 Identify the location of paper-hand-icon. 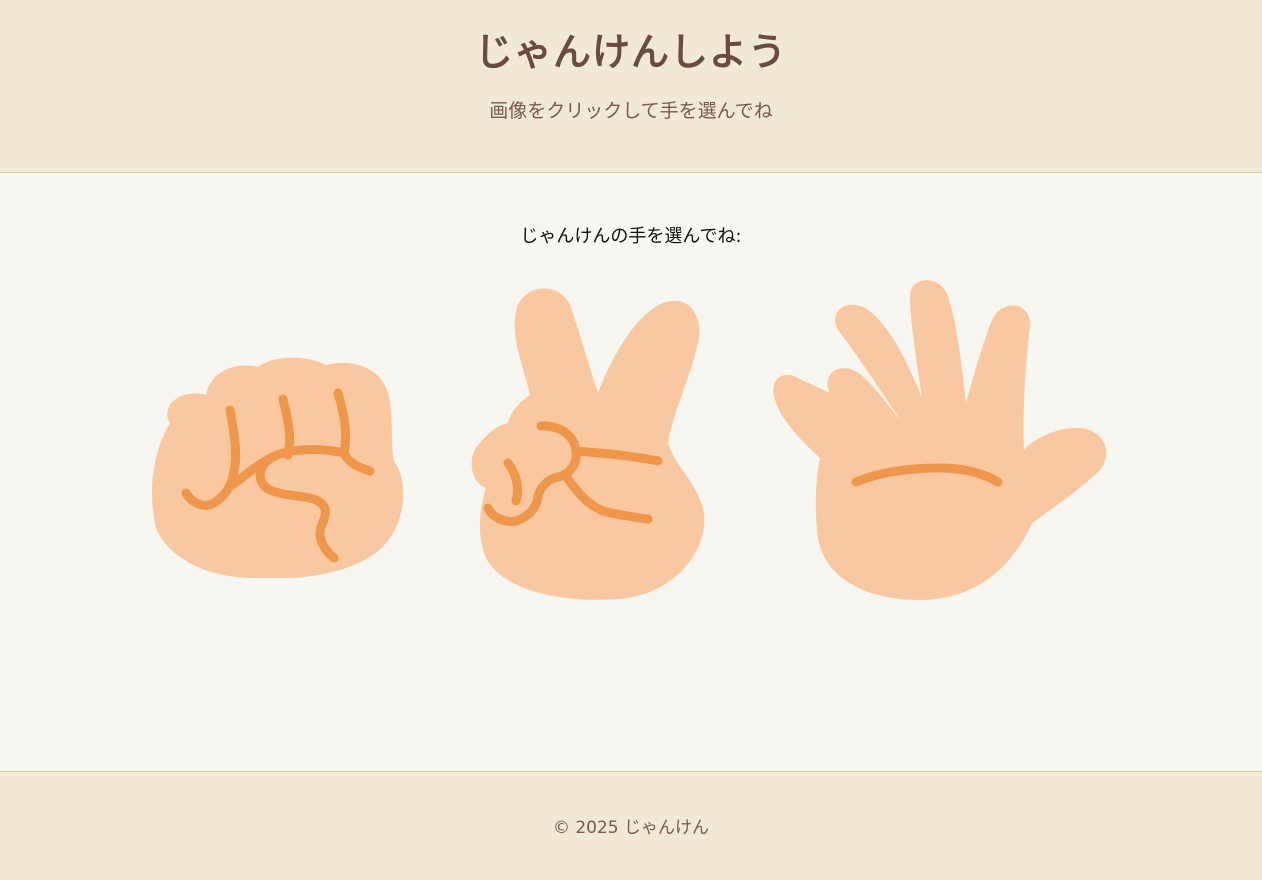
(940, 440).